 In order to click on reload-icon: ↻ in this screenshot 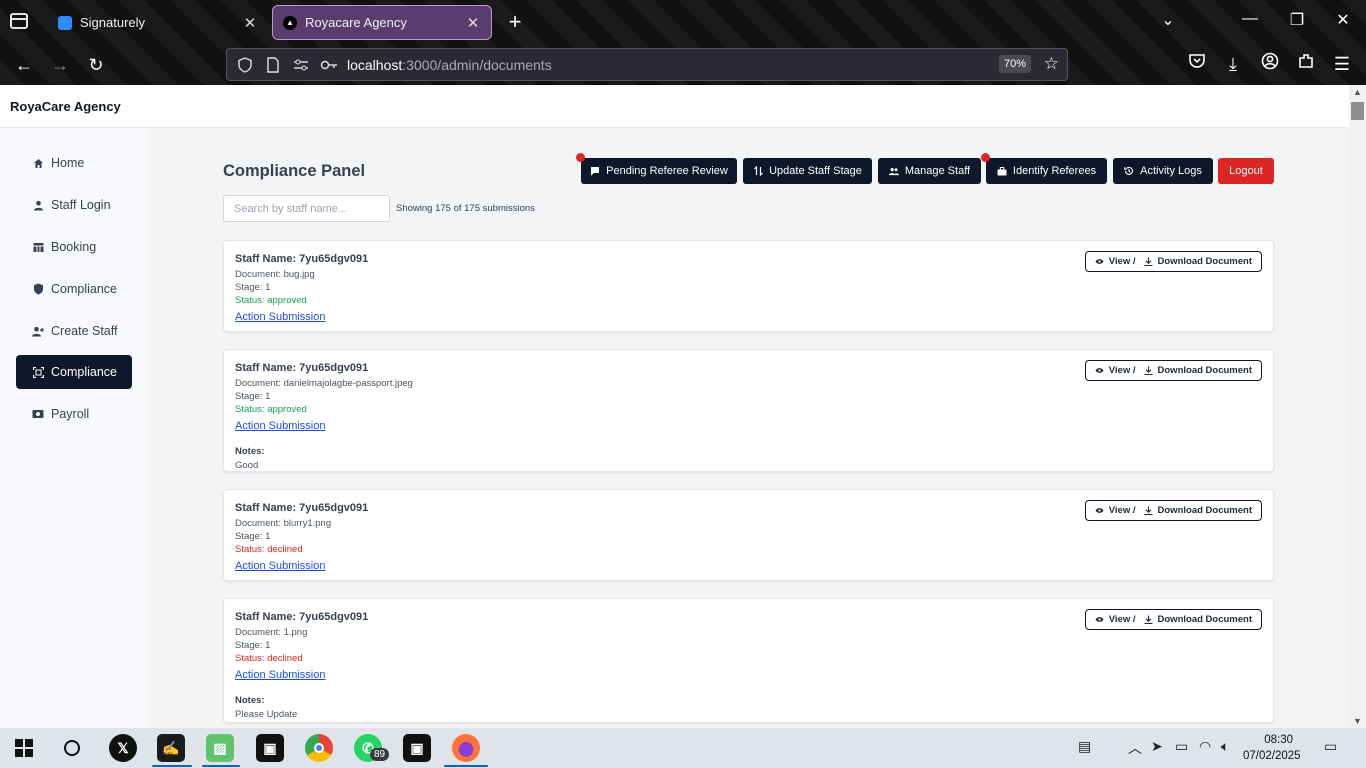, I will do `click(96, 65)`.